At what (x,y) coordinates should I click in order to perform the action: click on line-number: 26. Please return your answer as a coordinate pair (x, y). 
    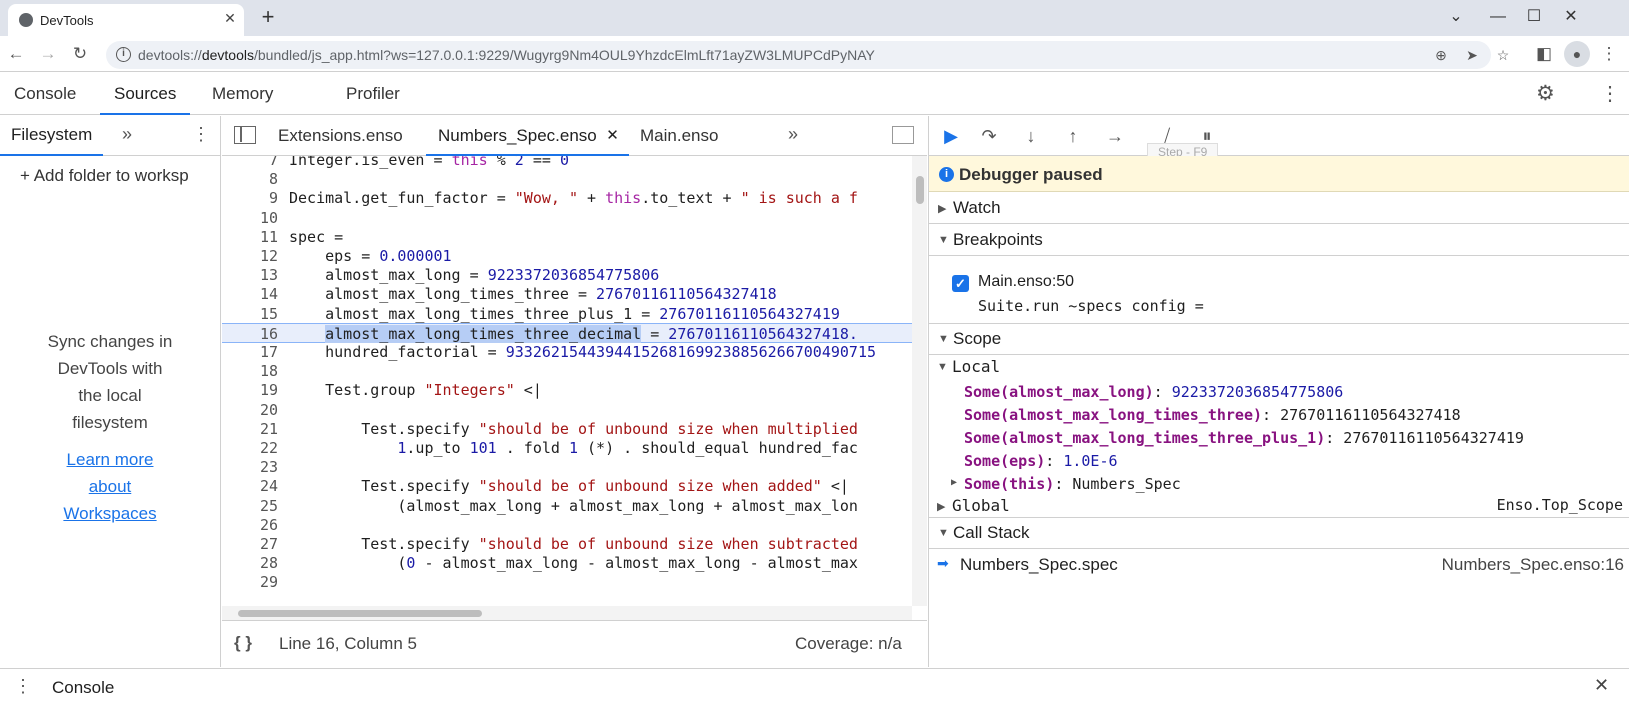
    Looking at the image, I should click on (250, 525).